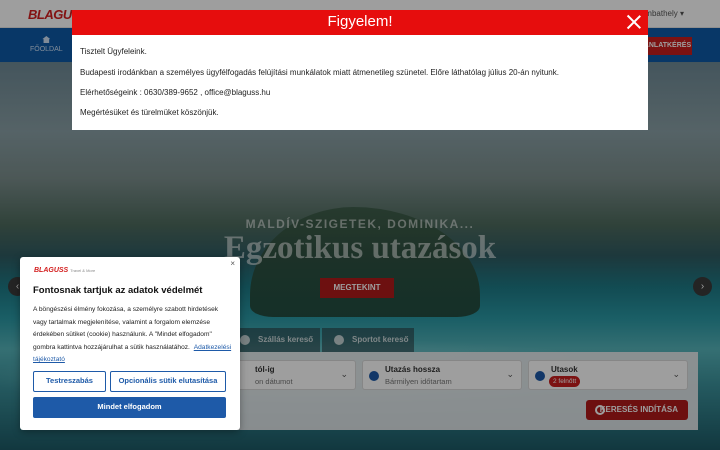 Image resolution: width=720 pixels, height=450 pixels. What do you see at coordinates (149, 112) in the screenshot?
I see `modal-thanks: Megértésüket és türelmüket köszönjük.` at bounding box center [149, 112].